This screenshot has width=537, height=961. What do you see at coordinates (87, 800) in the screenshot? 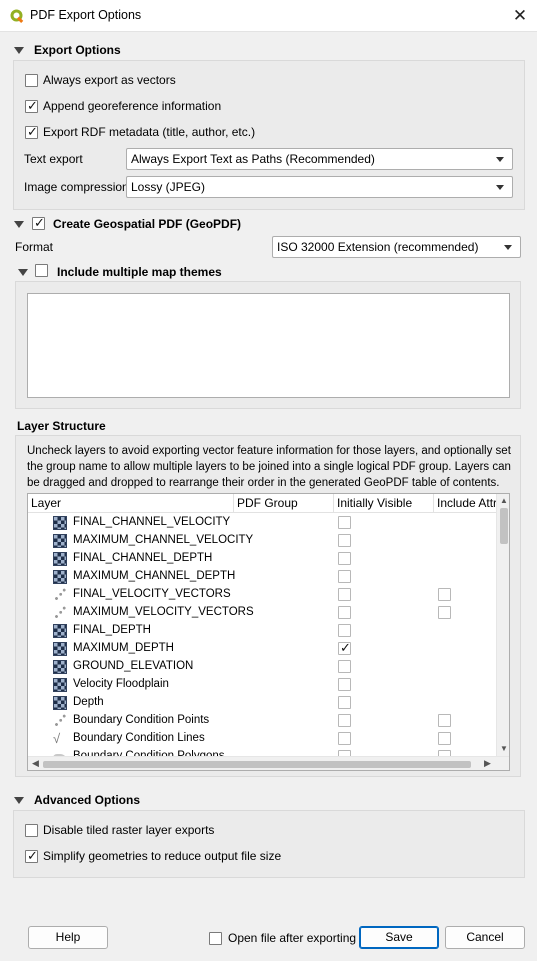
I see `advanced-options-header: Advanced Options` at bounding box center [87, 800].